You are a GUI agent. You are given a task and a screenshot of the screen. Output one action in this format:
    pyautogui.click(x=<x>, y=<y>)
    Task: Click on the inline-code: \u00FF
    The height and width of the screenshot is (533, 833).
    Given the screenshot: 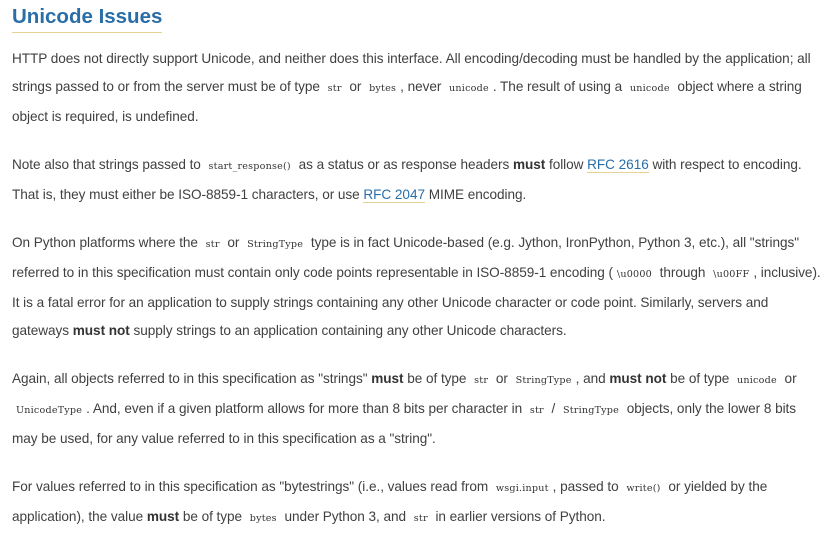 What is the action you would take?
    pyautogui.click(x=731, y=274)
    